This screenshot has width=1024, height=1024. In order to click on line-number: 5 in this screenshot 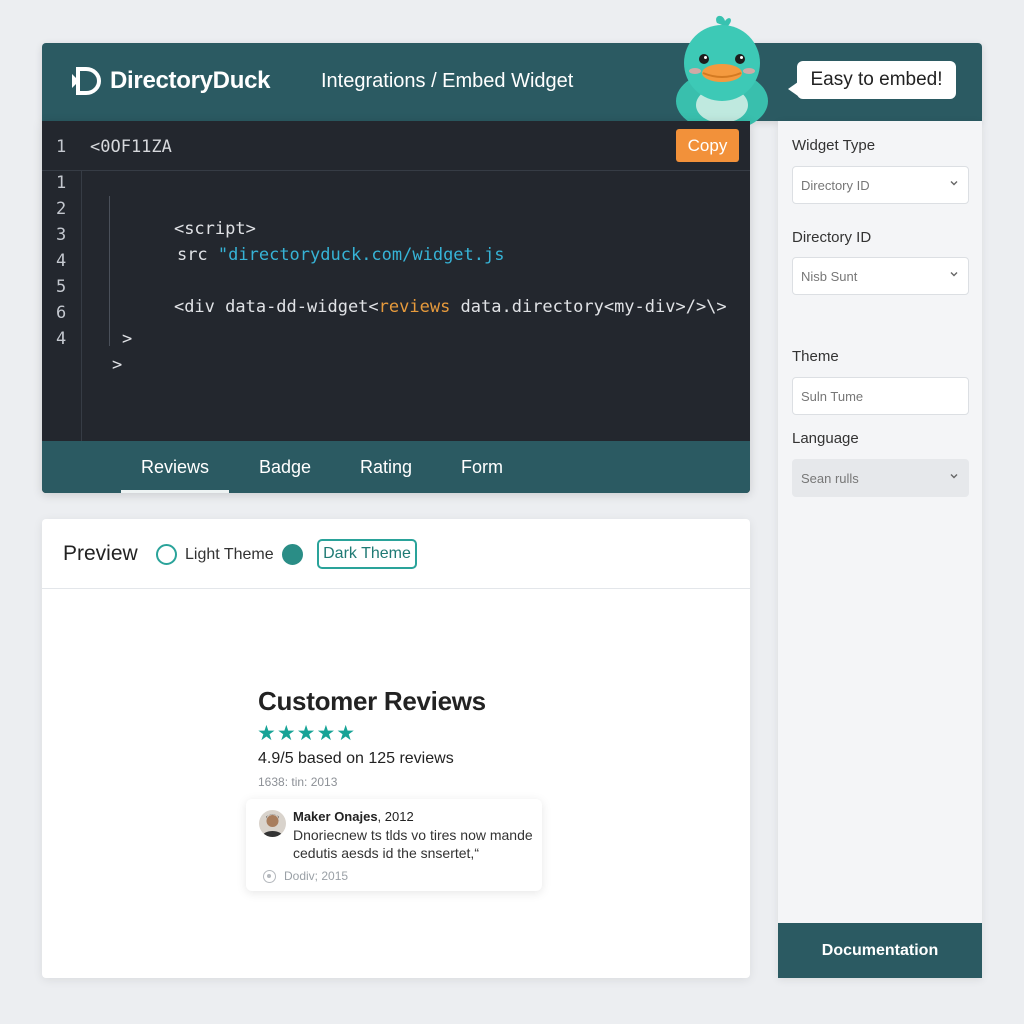, I will do `click(61, 287)`.